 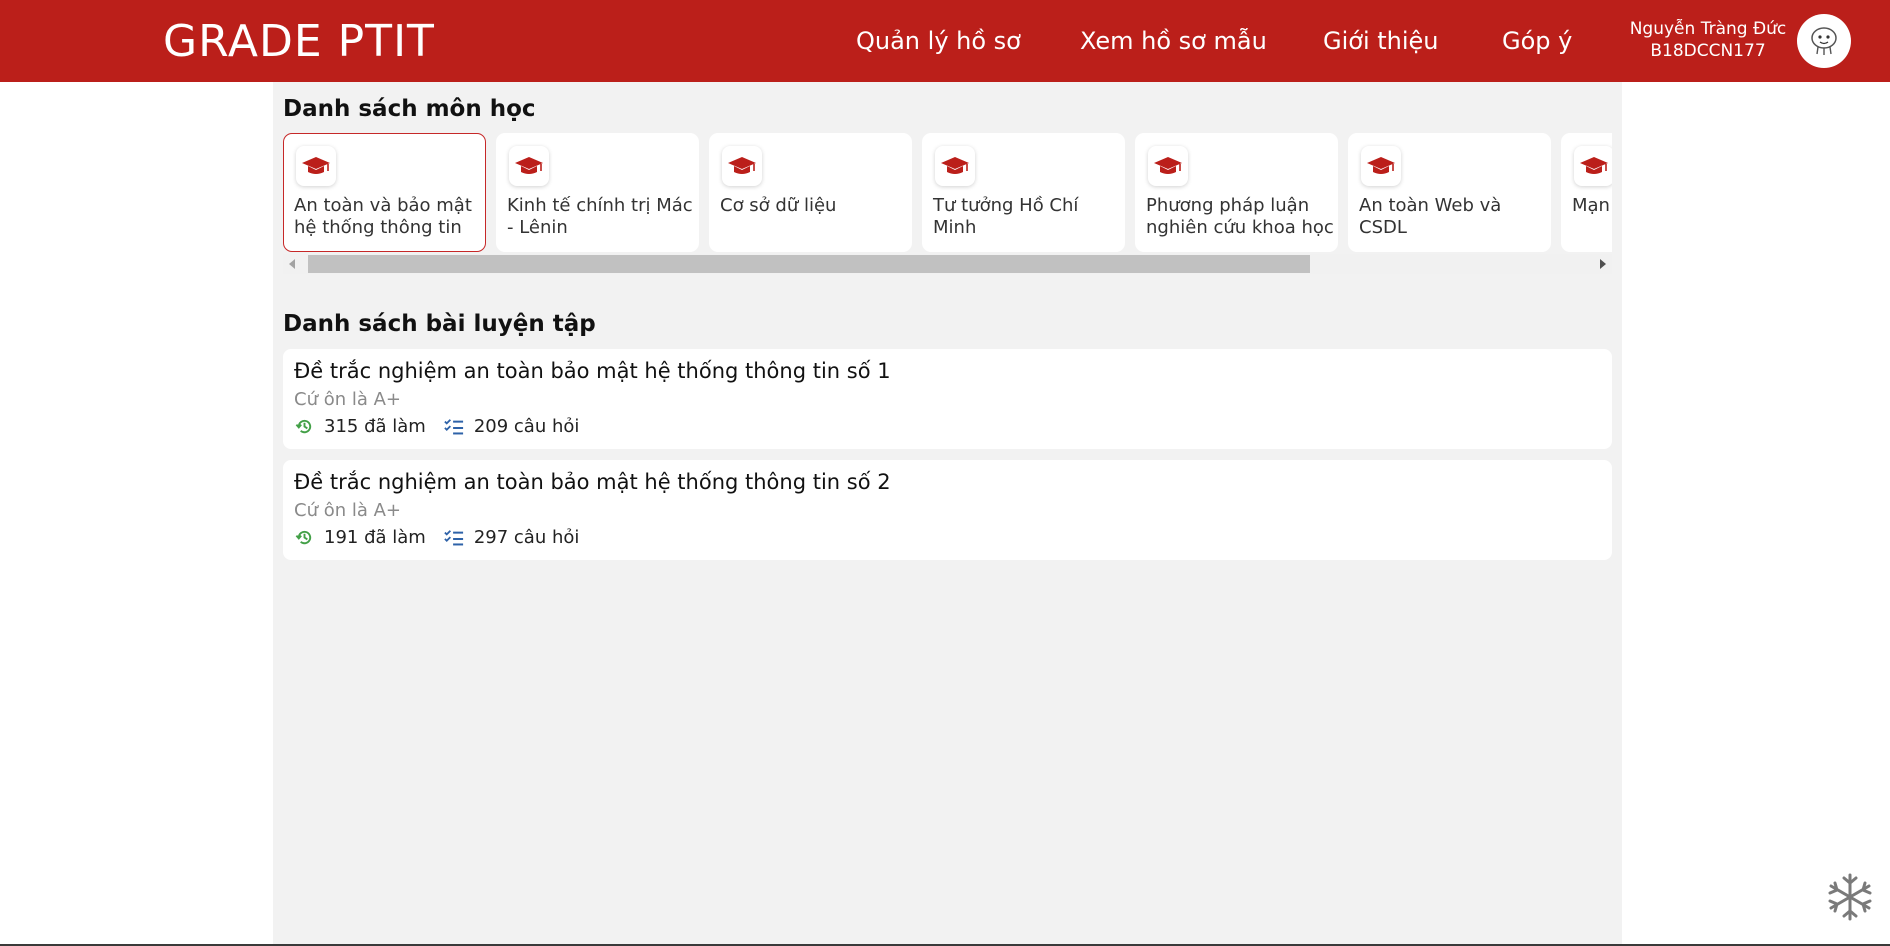 What do you see at coordinates (526, 537) in the screenshot?
I see `question-count: 297 câu hỏi` at bounding box center [526, 537].